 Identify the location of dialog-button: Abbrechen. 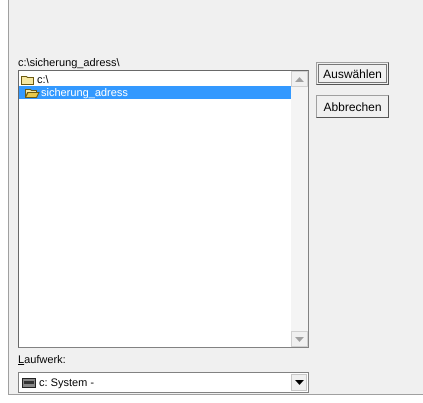
(352, 106).